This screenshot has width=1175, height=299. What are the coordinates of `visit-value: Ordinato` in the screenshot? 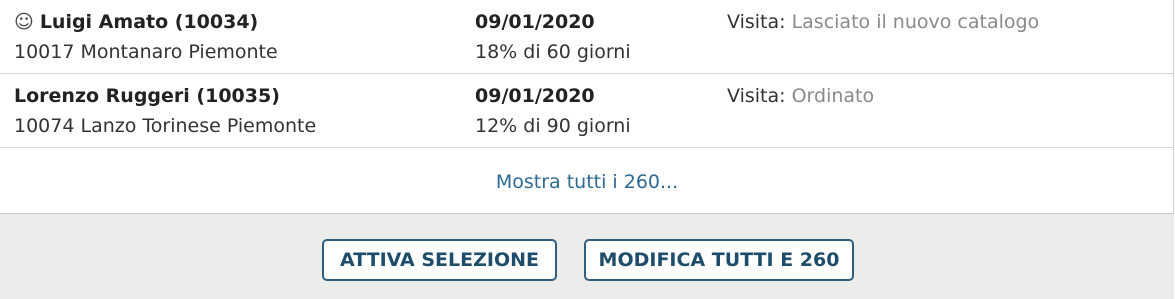 It's located at (833, 96).